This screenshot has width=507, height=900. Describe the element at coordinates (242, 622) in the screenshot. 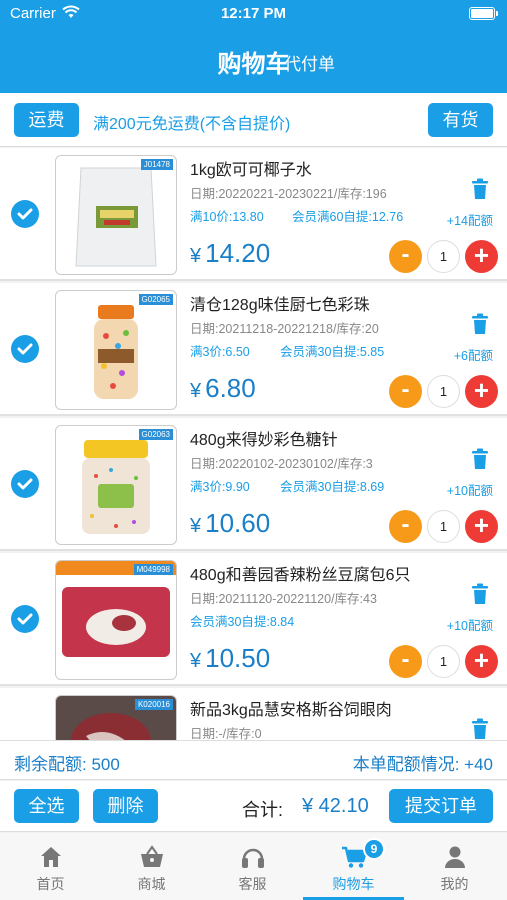

I see `item-member-promo: 会员满30自提:8.84` at that location.